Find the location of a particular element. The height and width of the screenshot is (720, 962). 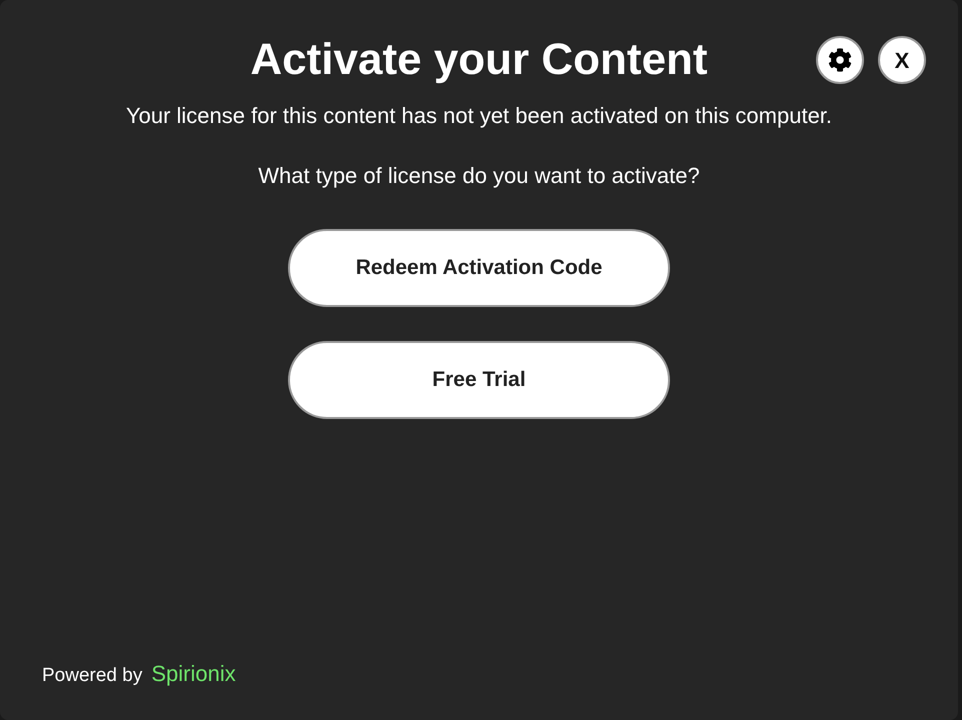

license-option-button: Redeem Activation Code is located at coordinates (479, 268).